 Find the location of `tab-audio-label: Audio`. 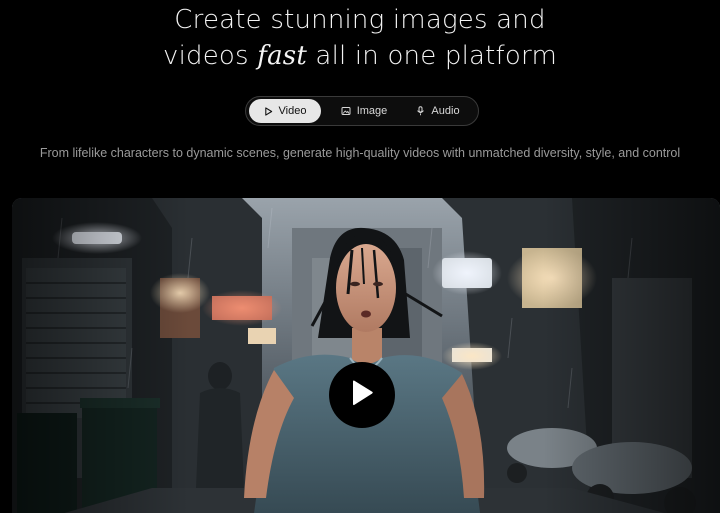

tab-audio-label: Audio is located at coordinates (445, 111).